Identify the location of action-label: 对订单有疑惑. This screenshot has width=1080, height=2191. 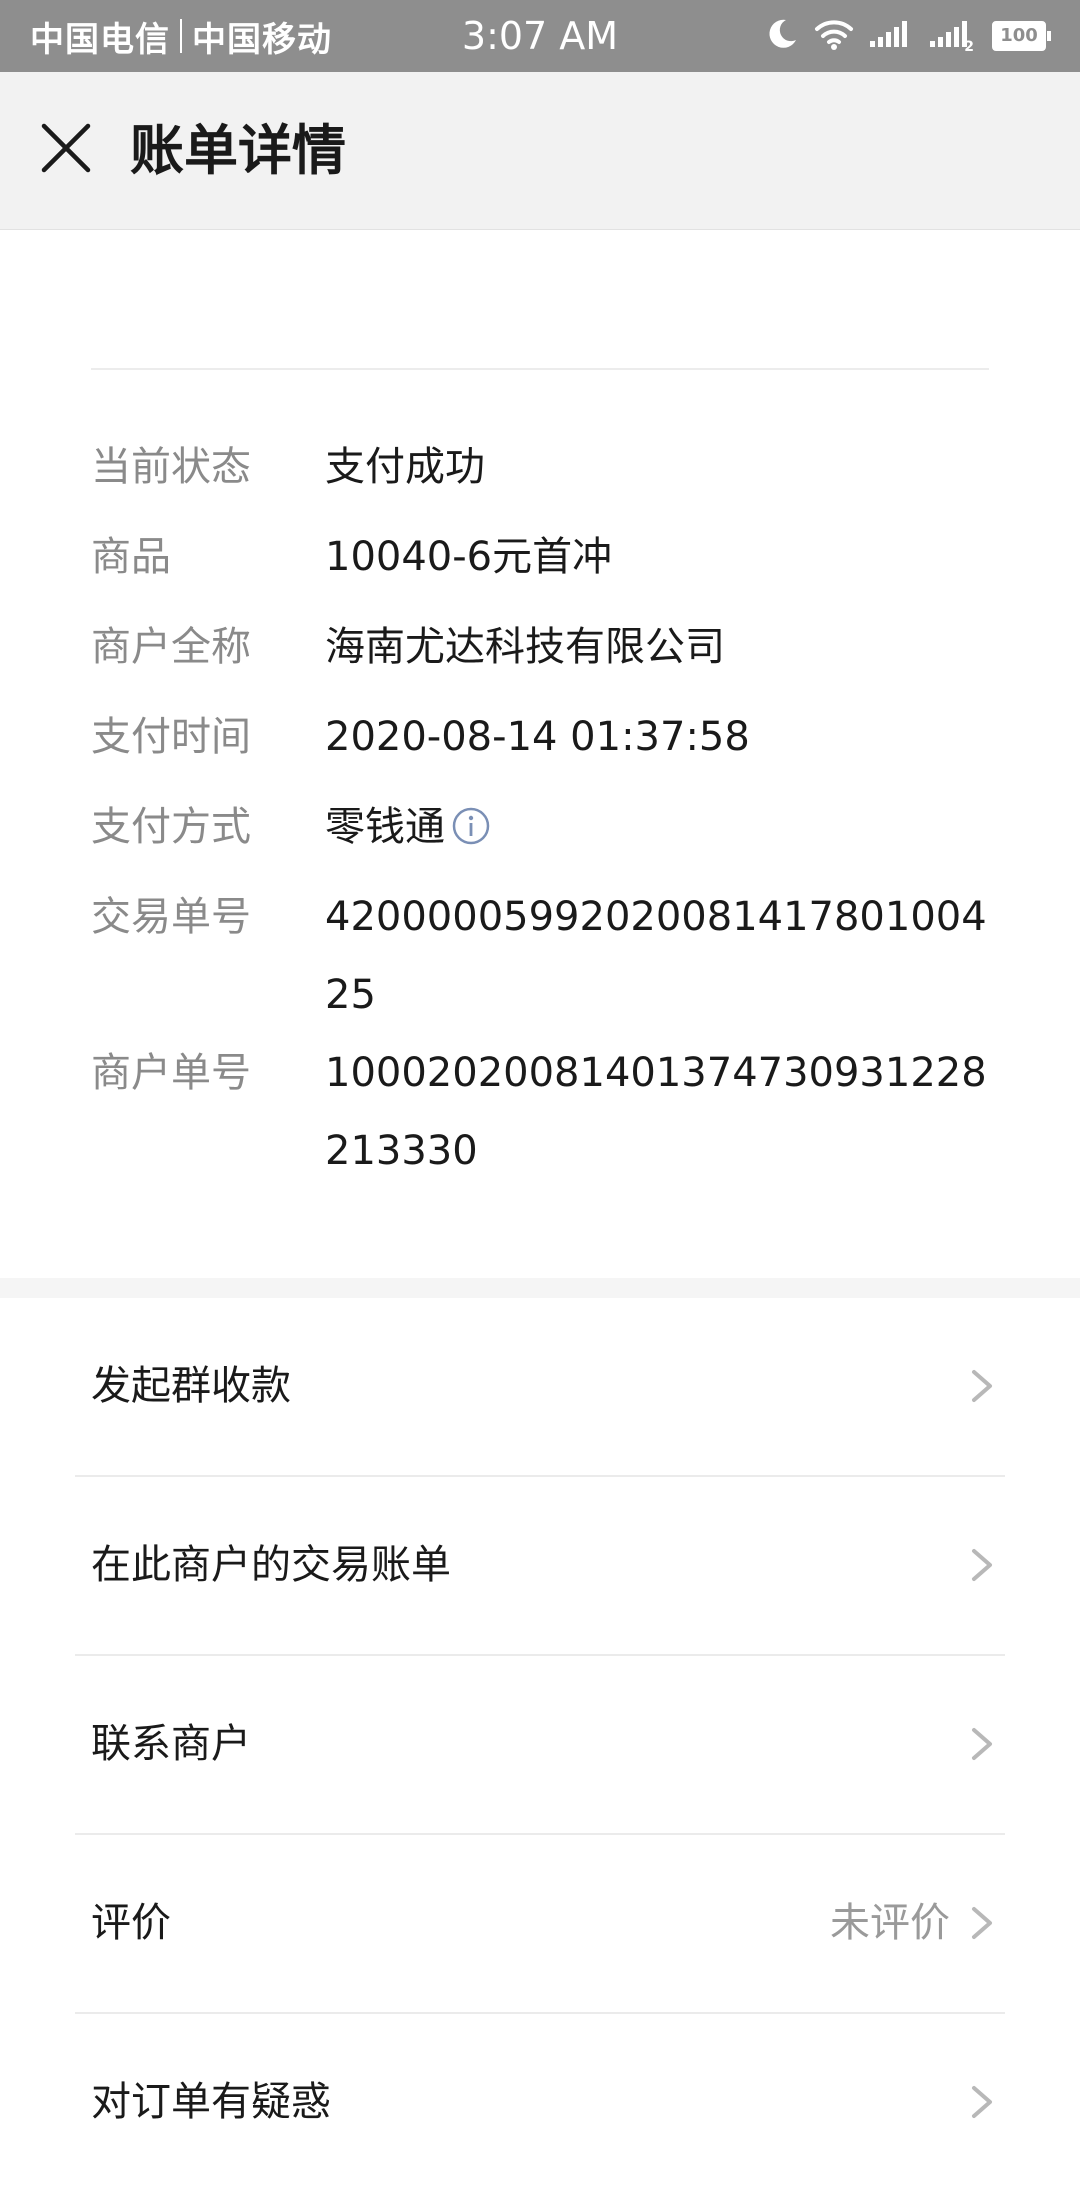
(211, 2102).